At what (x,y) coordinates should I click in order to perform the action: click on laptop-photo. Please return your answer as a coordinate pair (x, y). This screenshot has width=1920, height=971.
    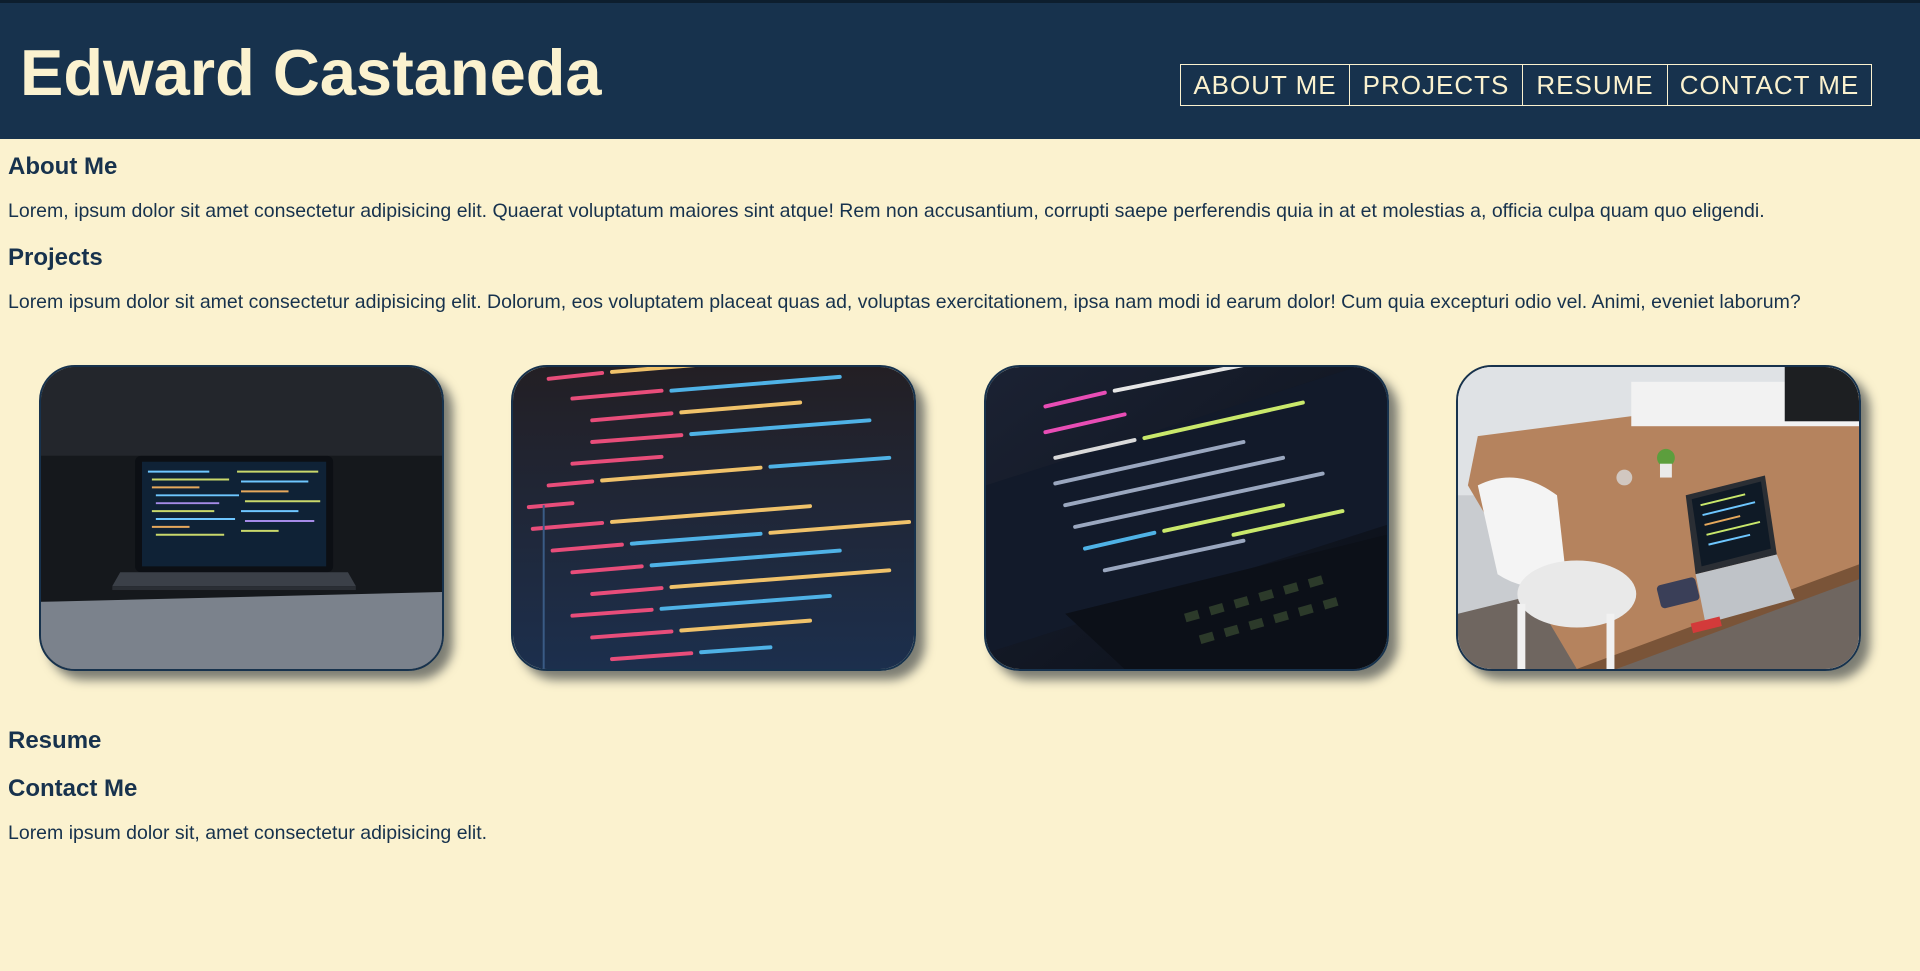
    Looking at the image, I should click on (241, 518).